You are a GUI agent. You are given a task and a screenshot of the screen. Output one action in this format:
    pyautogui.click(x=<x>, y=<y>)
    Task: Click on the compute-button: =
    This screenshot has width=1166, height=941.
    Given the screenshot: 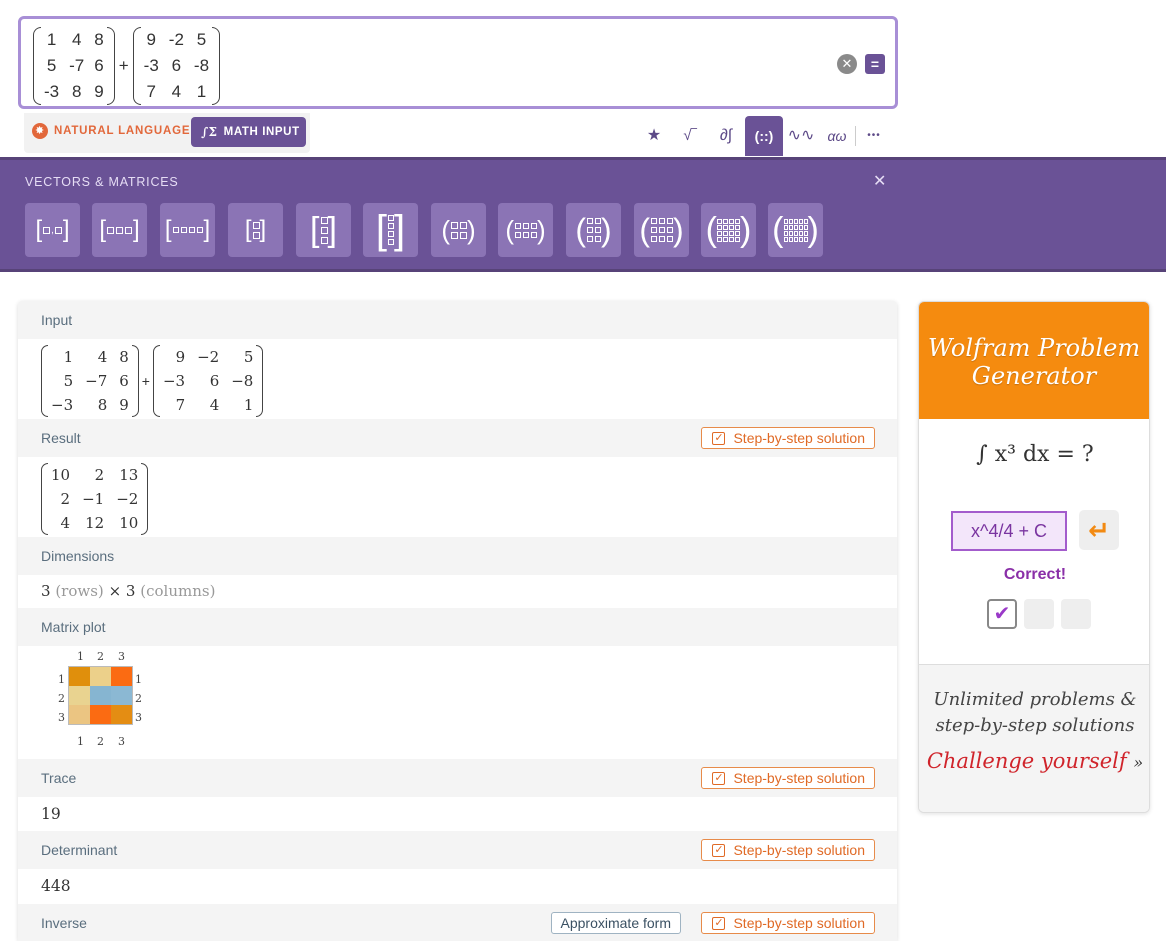 What is the action you would take?
    pyautogui.click(x=875, y=64)
    